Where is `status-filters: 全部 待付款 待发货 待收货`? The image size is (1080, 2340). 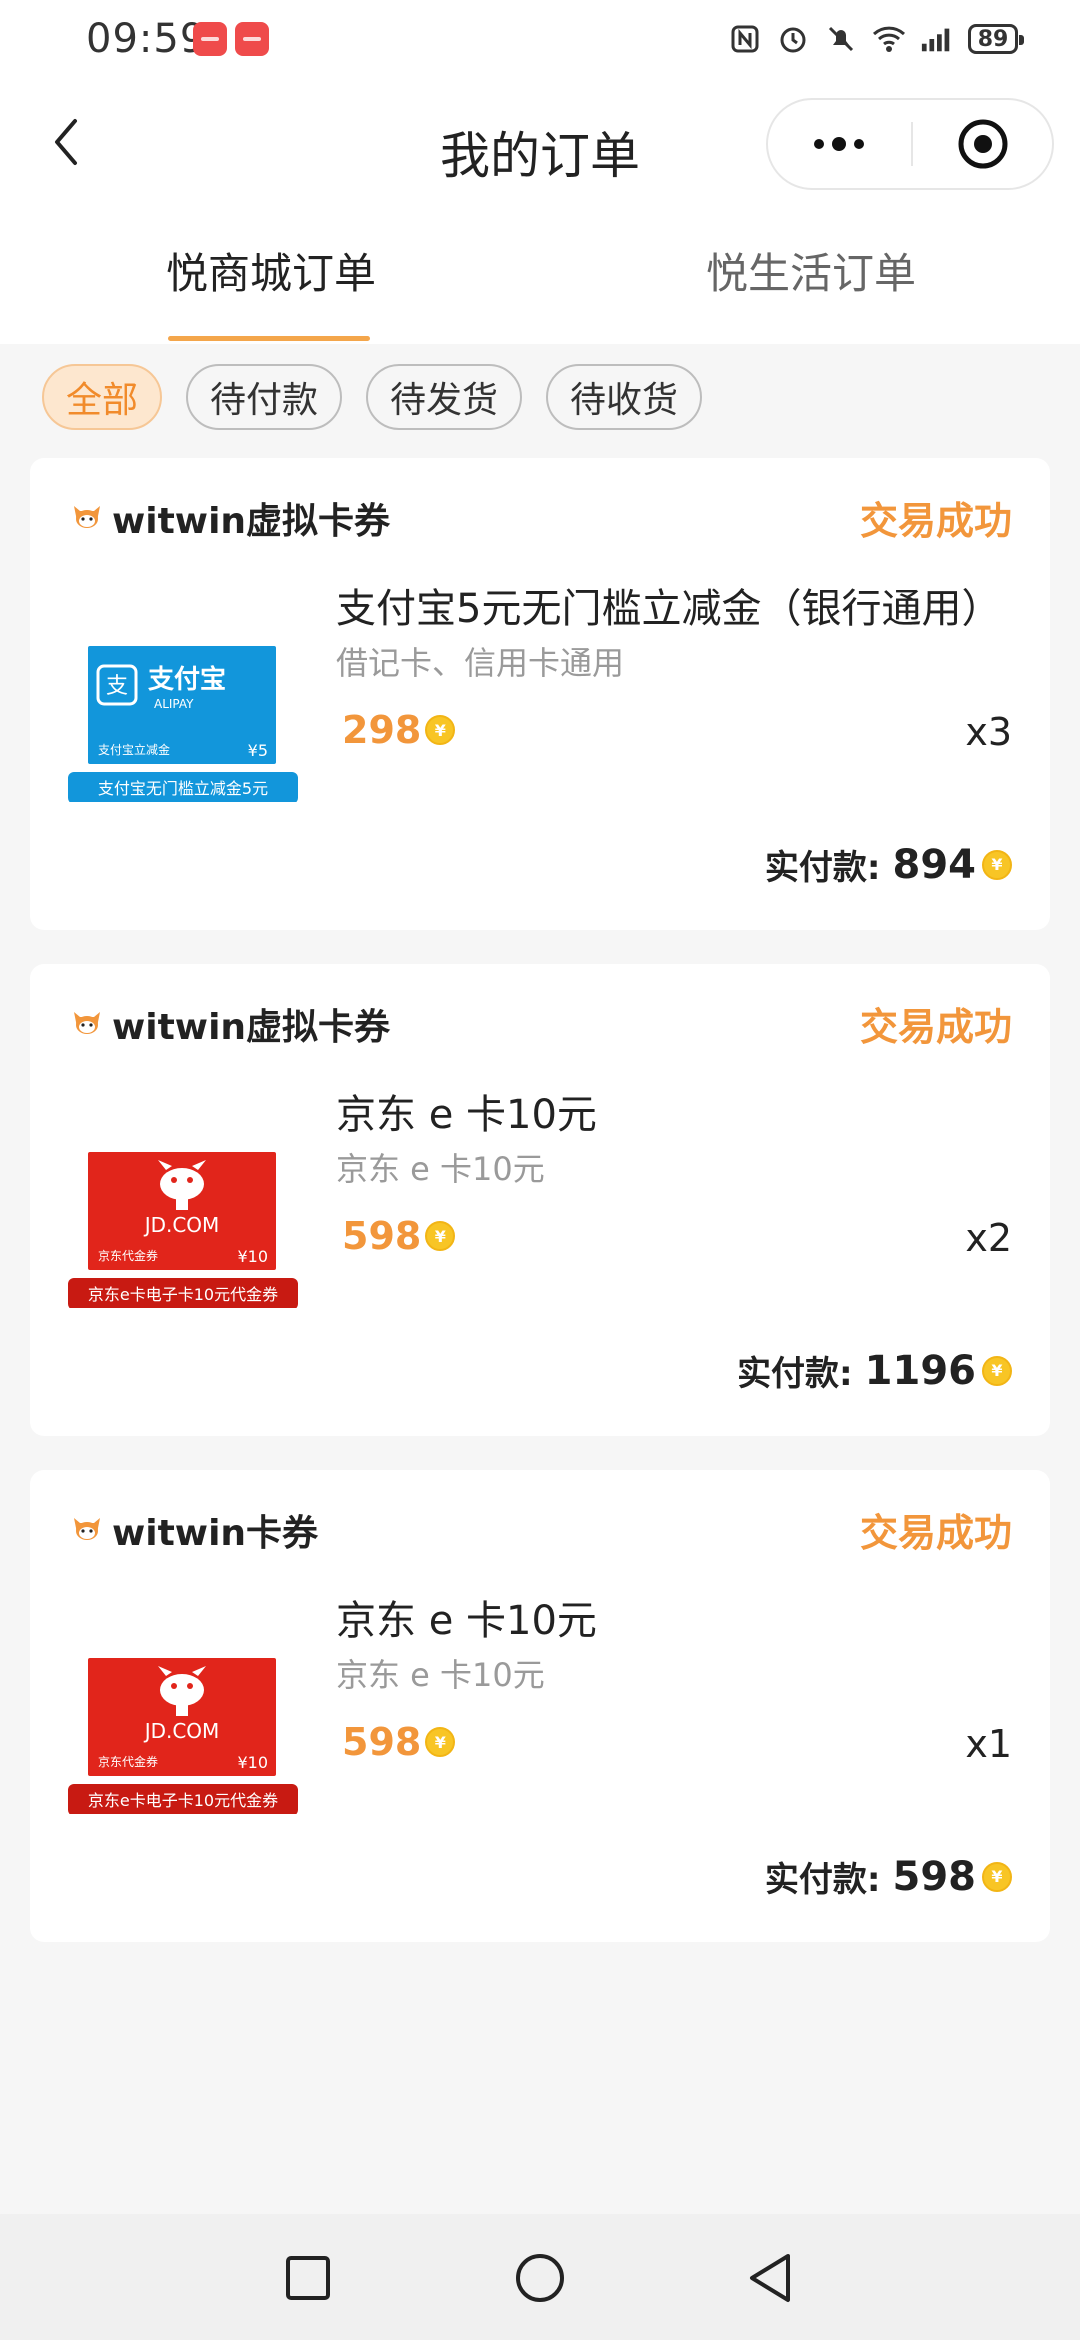
status-filters: 全部 待付款 待发货 待收货 is located at coordinates (372, 397).